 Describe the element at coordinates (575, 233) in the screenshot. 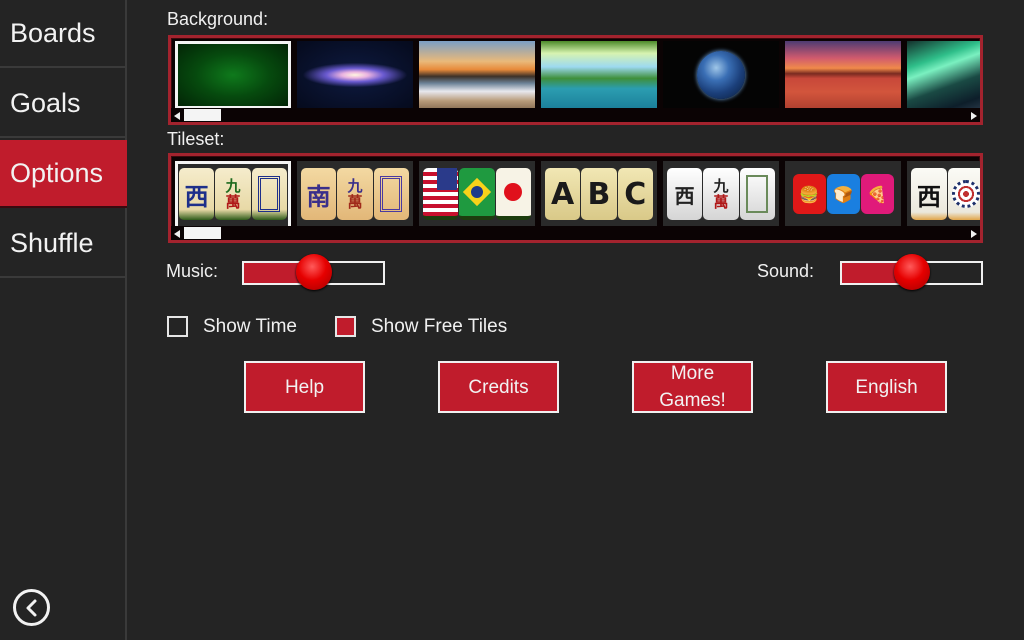

I see `tileset-scrollbar` at that location.